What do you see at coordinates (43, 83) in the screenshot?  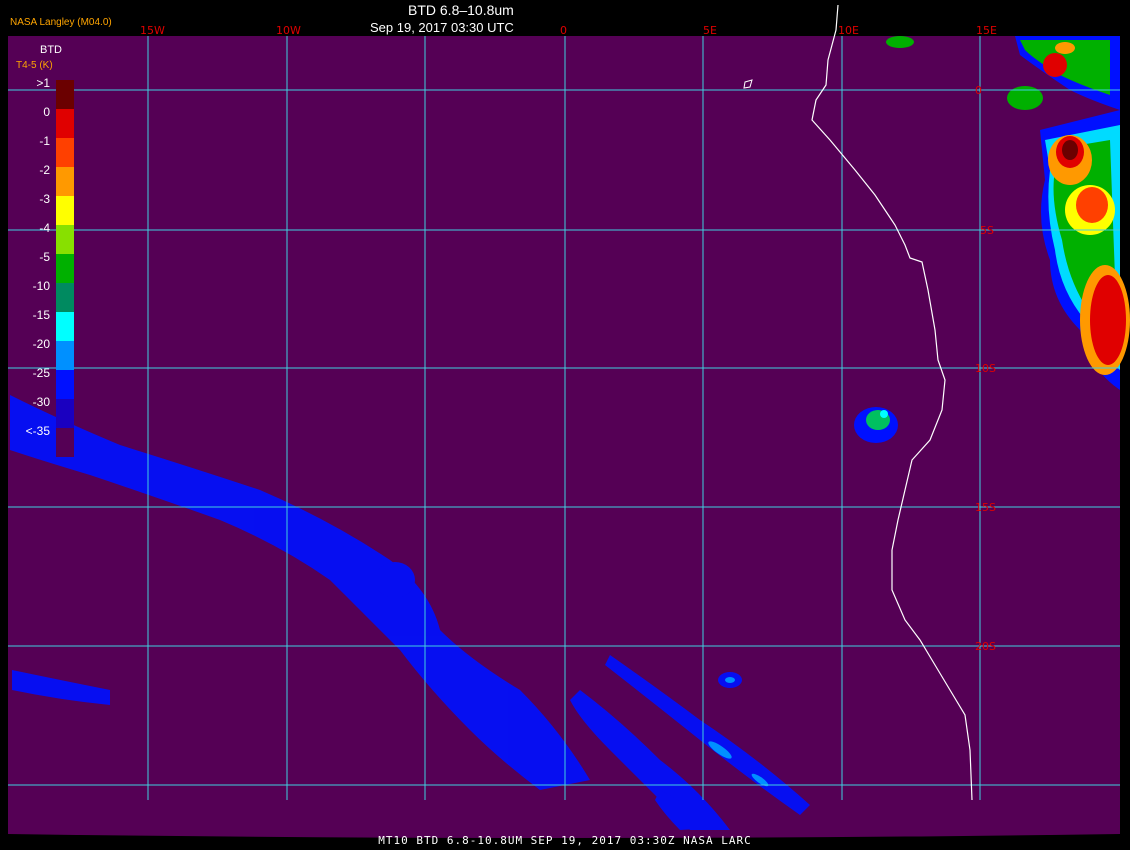 I see `legend-label: >1` at bounding box center [43, 83].